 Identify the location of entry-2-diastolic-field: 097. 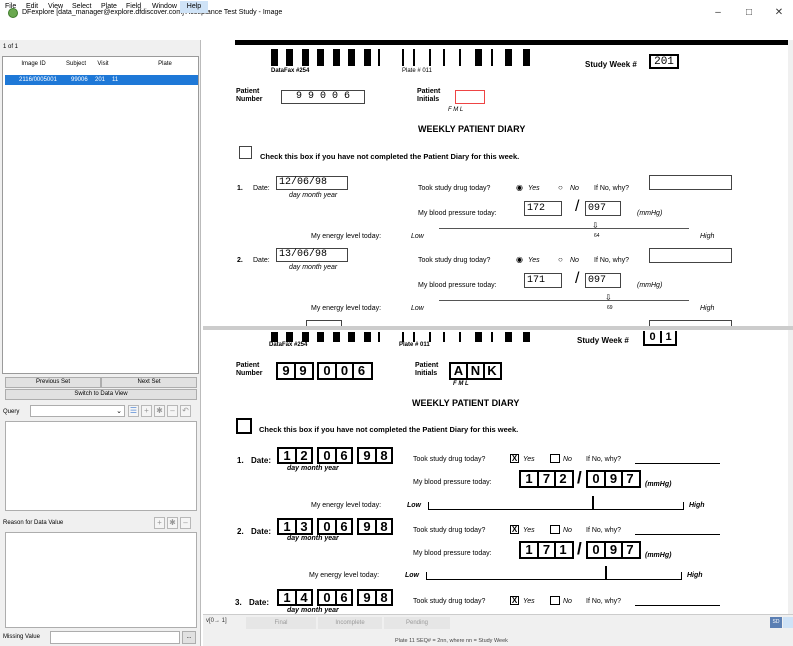
(603, 280).